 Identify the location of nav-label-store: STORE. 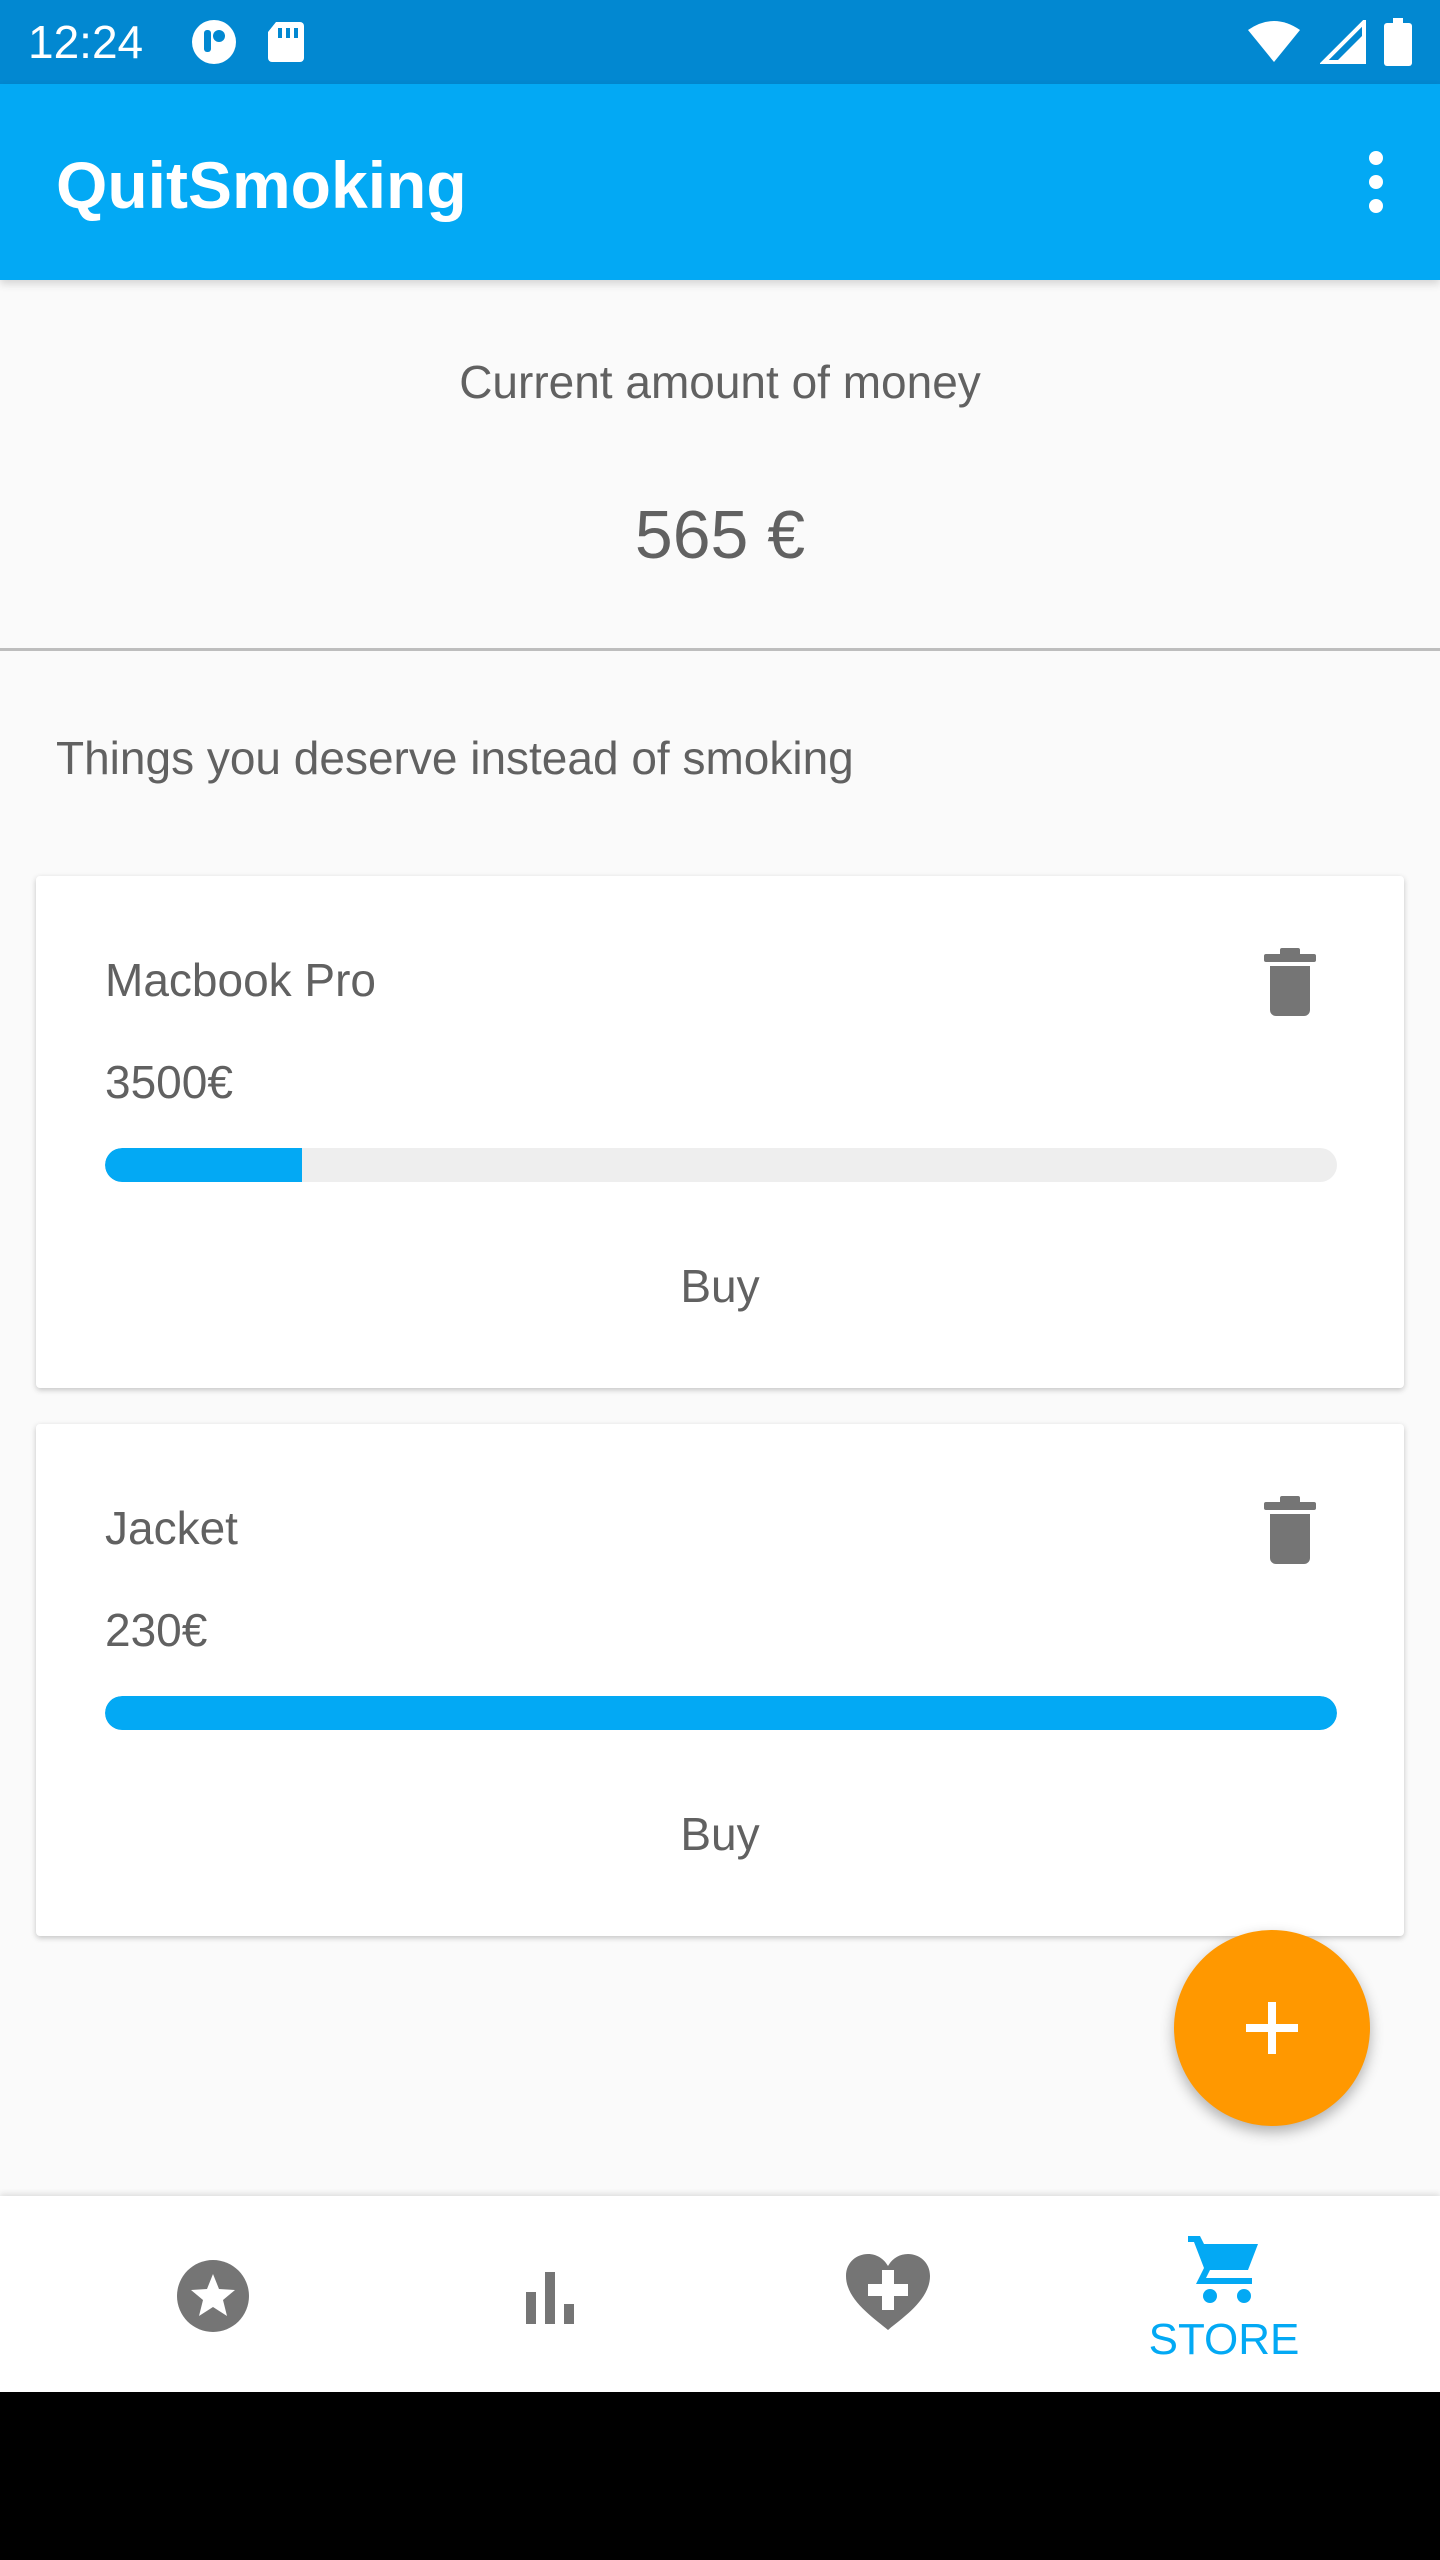
(1224, 2339).